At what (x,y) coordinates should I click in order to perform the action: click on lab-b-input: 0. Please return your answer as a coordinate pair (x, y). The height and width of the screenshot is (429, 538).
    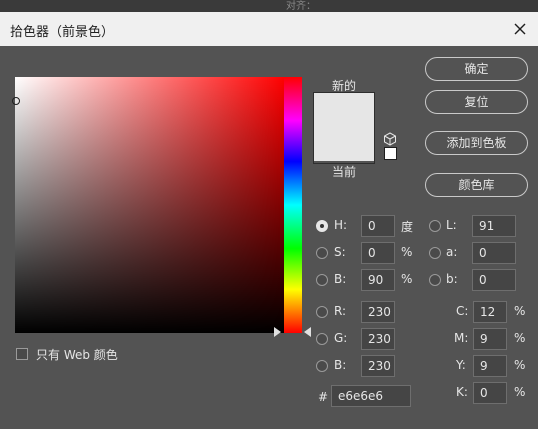
    Looking at the image, I should click on (494, 280).